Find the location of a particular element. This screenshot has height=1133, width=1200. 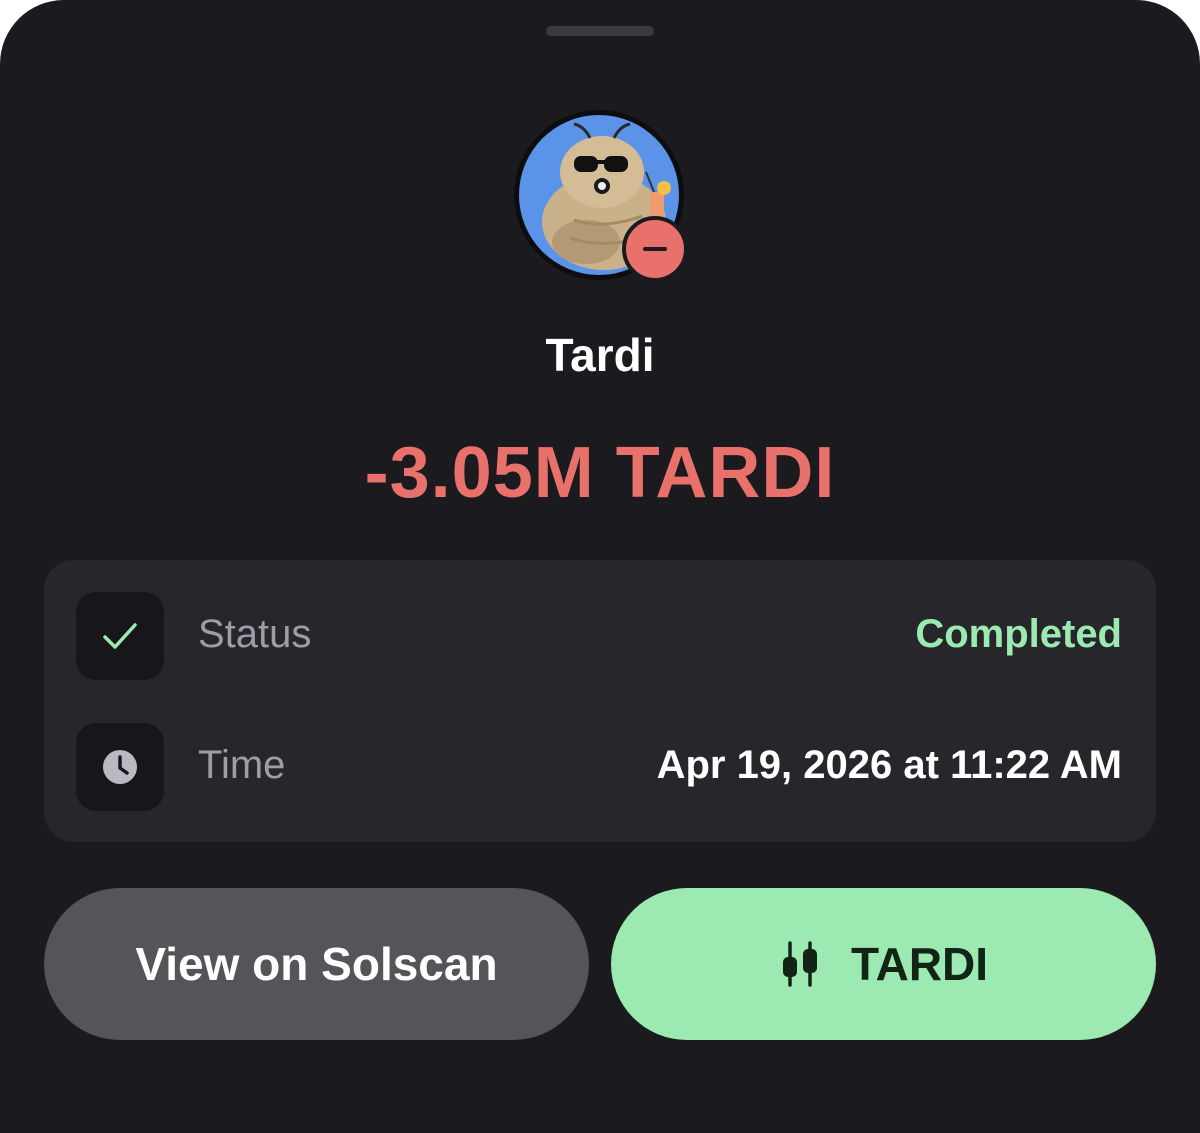

view-on-solscan-button: View on Solscan is located at coordinates (316, 964).